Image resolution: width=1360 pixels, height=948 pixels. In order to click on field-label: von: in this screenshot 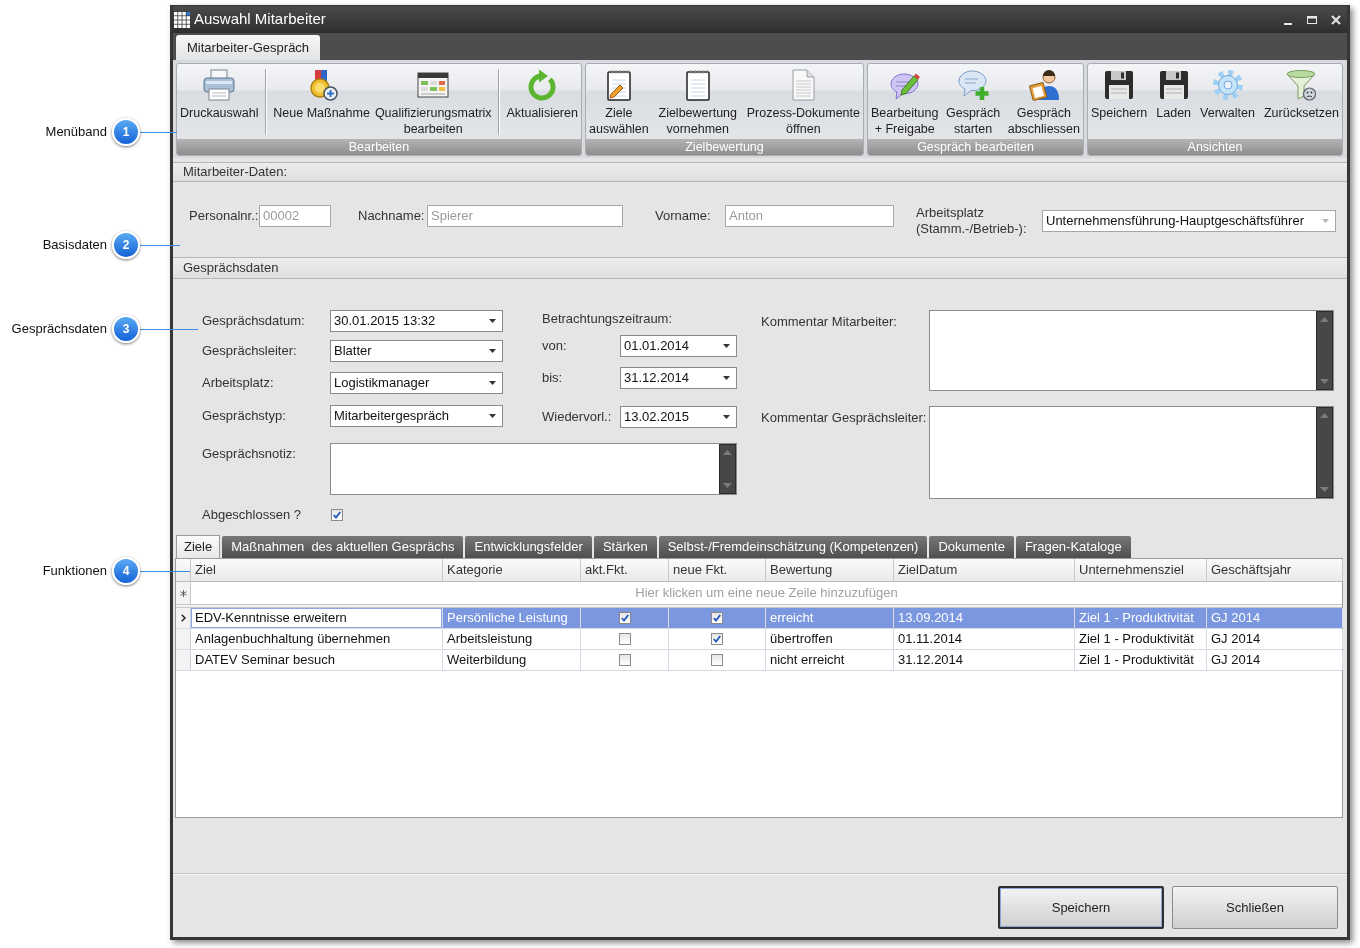, I will do `click(555, 346)`.